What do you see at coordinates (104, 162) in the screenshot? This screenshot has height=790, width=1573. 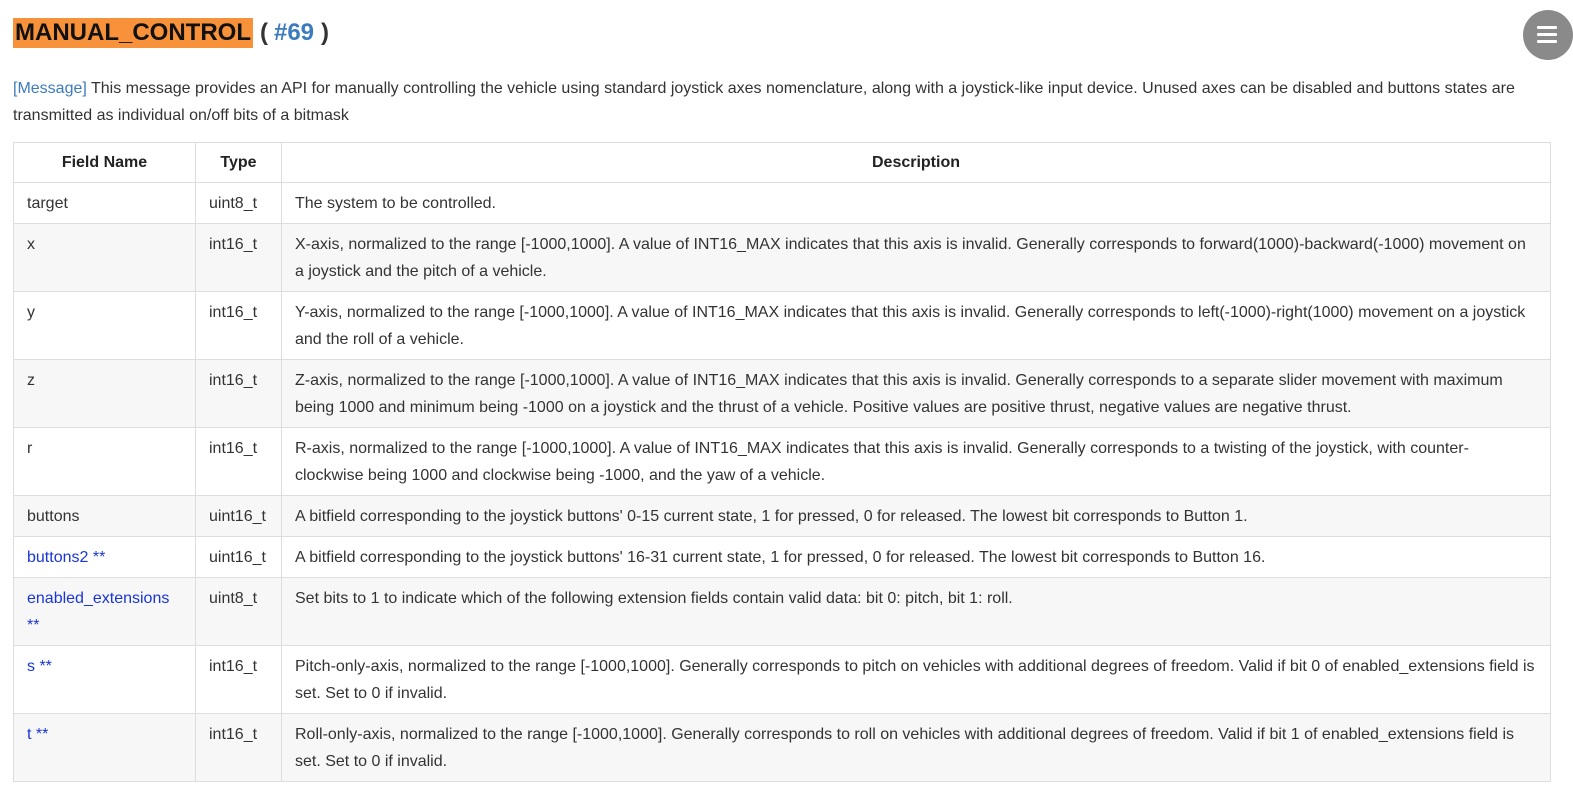 I see `header-field-name: Field Name` at bounding box center [104, 162].